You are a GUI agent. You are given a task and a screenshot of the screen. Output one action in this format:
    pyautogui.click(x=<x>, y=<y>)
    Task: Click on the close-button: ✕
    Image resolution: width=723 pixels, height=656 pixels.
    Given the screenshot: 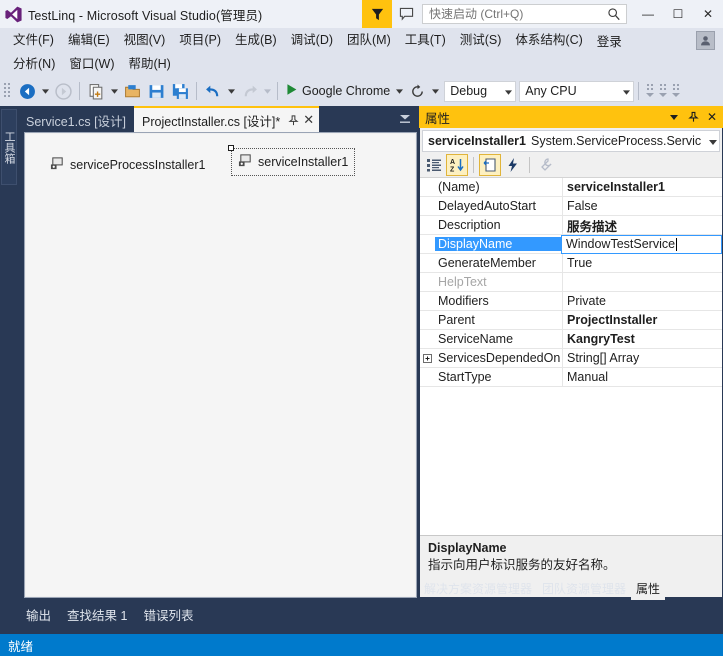 What is the action you would take?
    pyautogui.click(x=708, y=14)
    